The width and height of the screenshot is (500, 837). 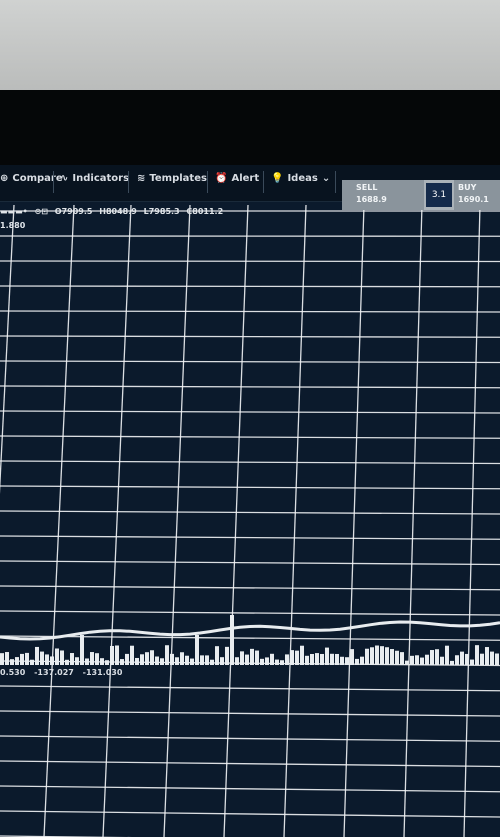 I want to click on high-value: H8048.9, so click(x=118, y=211).